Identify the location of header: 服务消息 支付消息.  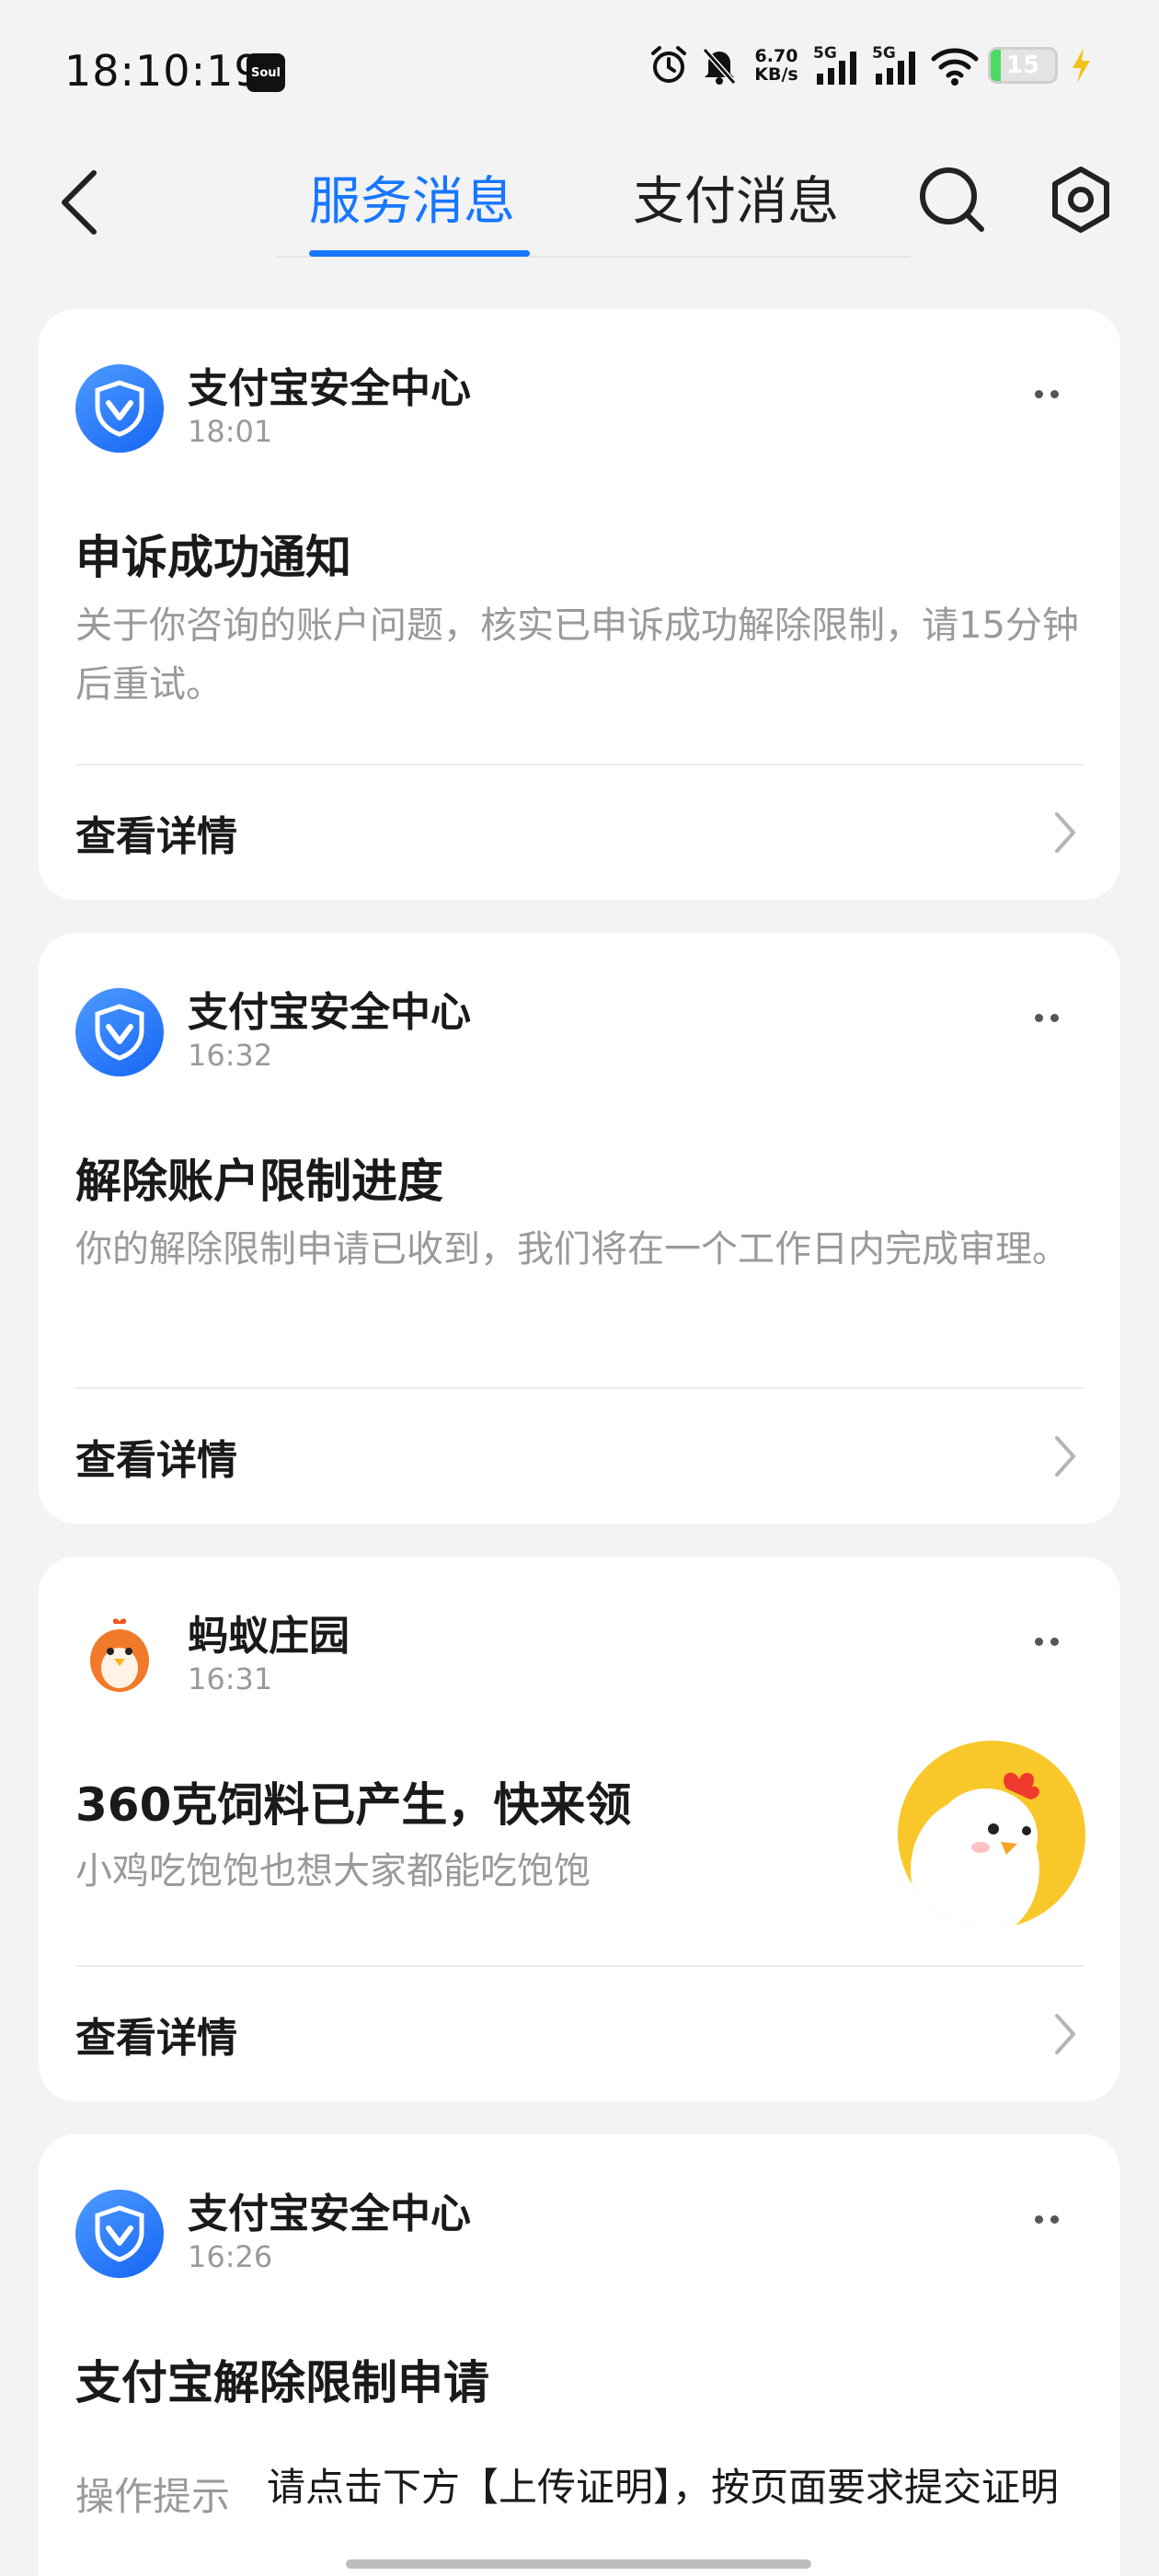
(579, 202).